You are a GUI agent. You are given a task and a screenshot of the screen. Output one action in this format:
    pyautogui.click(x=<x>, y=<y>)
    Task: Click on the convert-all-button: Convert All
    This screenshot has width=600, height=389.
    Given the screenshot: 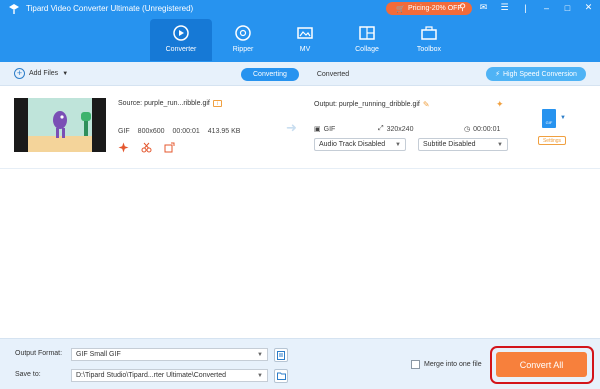 What is the action you would take?
    pyautogui.click(x=541, y=364)
    